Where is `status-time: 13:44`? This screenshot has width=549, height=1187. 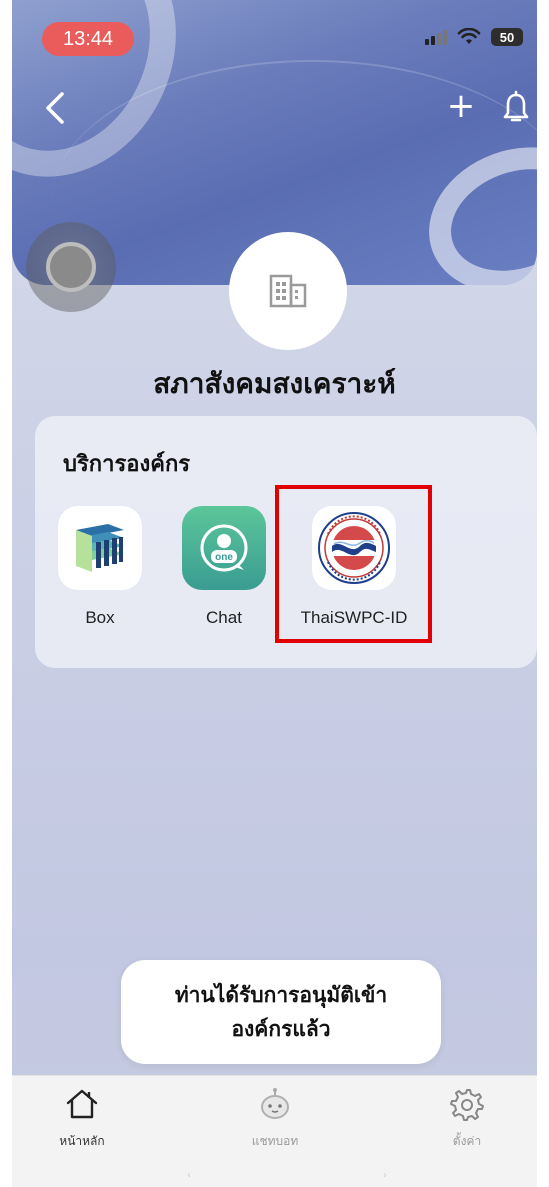
status-time: 13:44 is located at coordinates (88, 39).